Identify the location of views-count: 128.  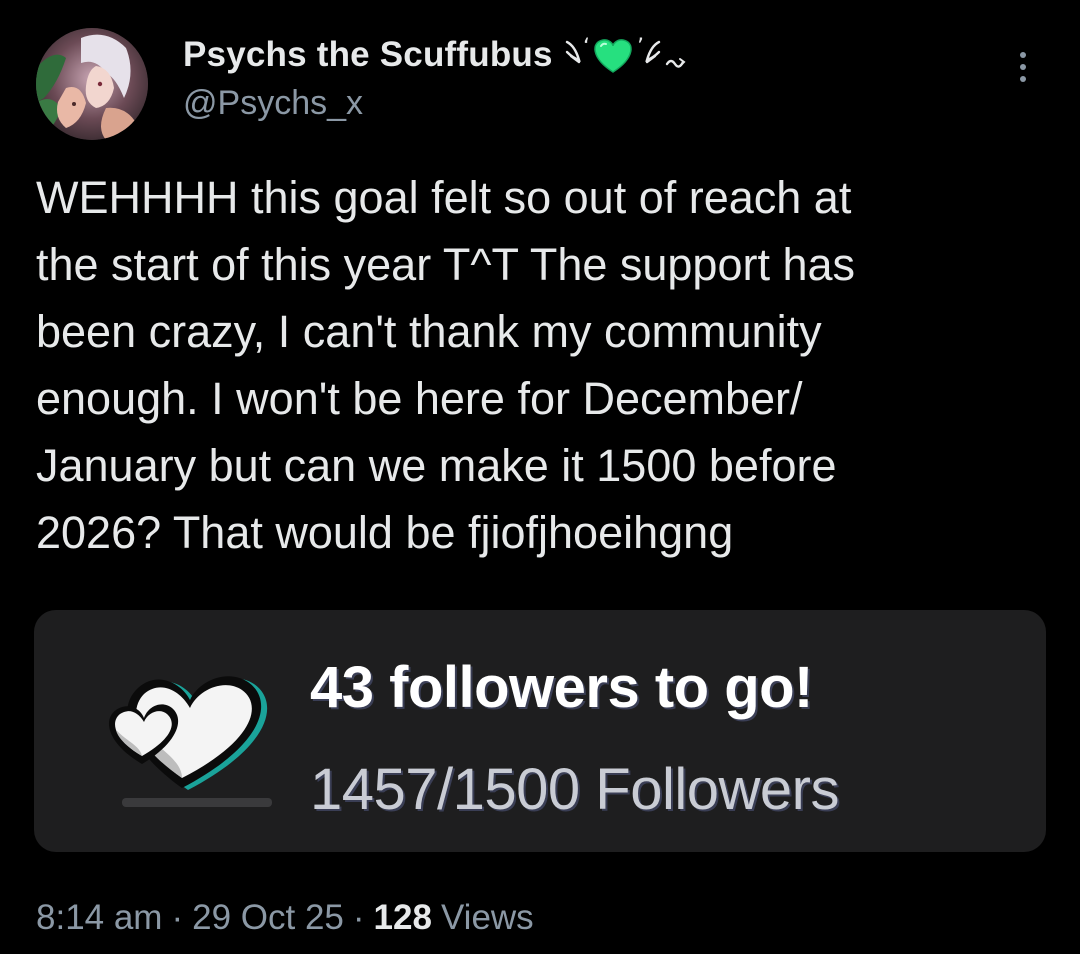
(403, 918).